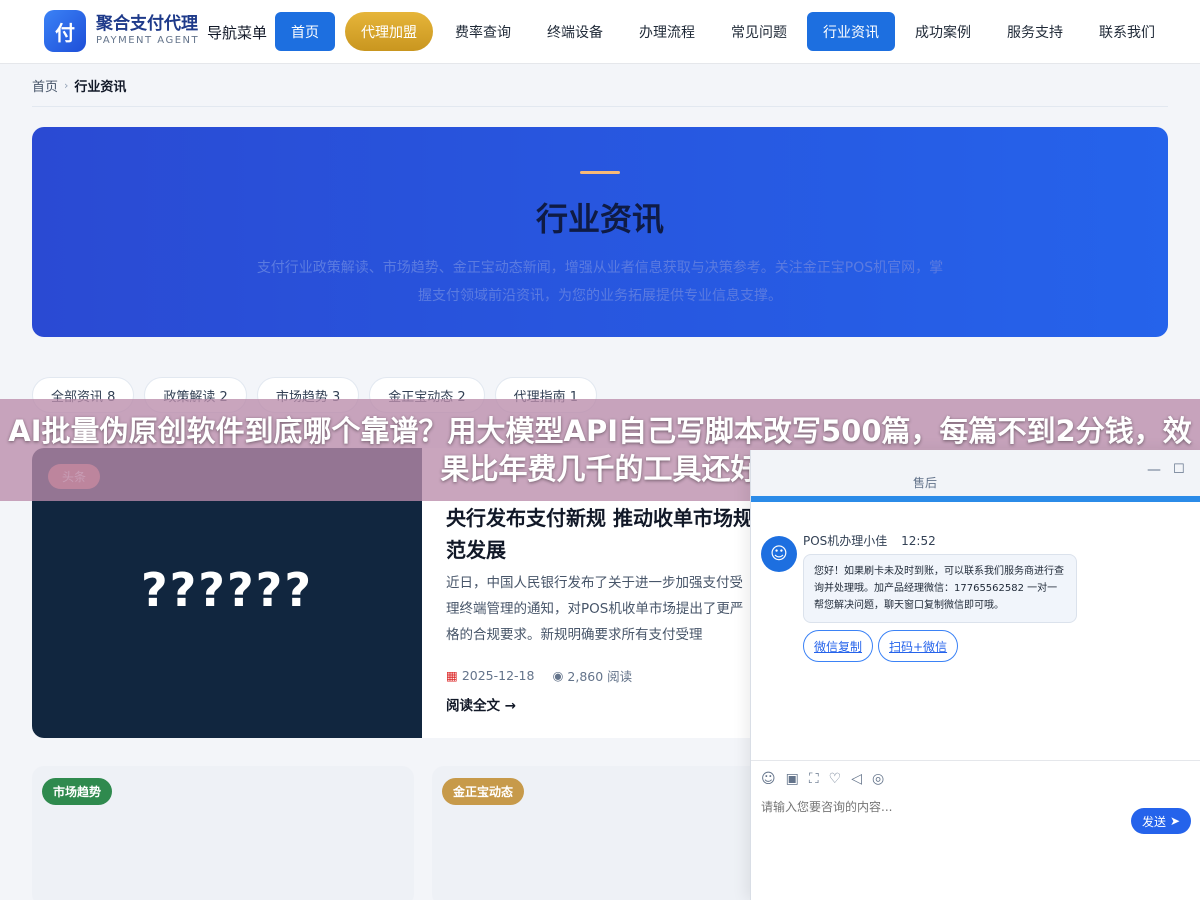 This screenshot has height=900, width=1200. What do you see at coordinates (925, 483) in the screenshot?
I see `chat-title: 售后` at bounding box center [925, 483].